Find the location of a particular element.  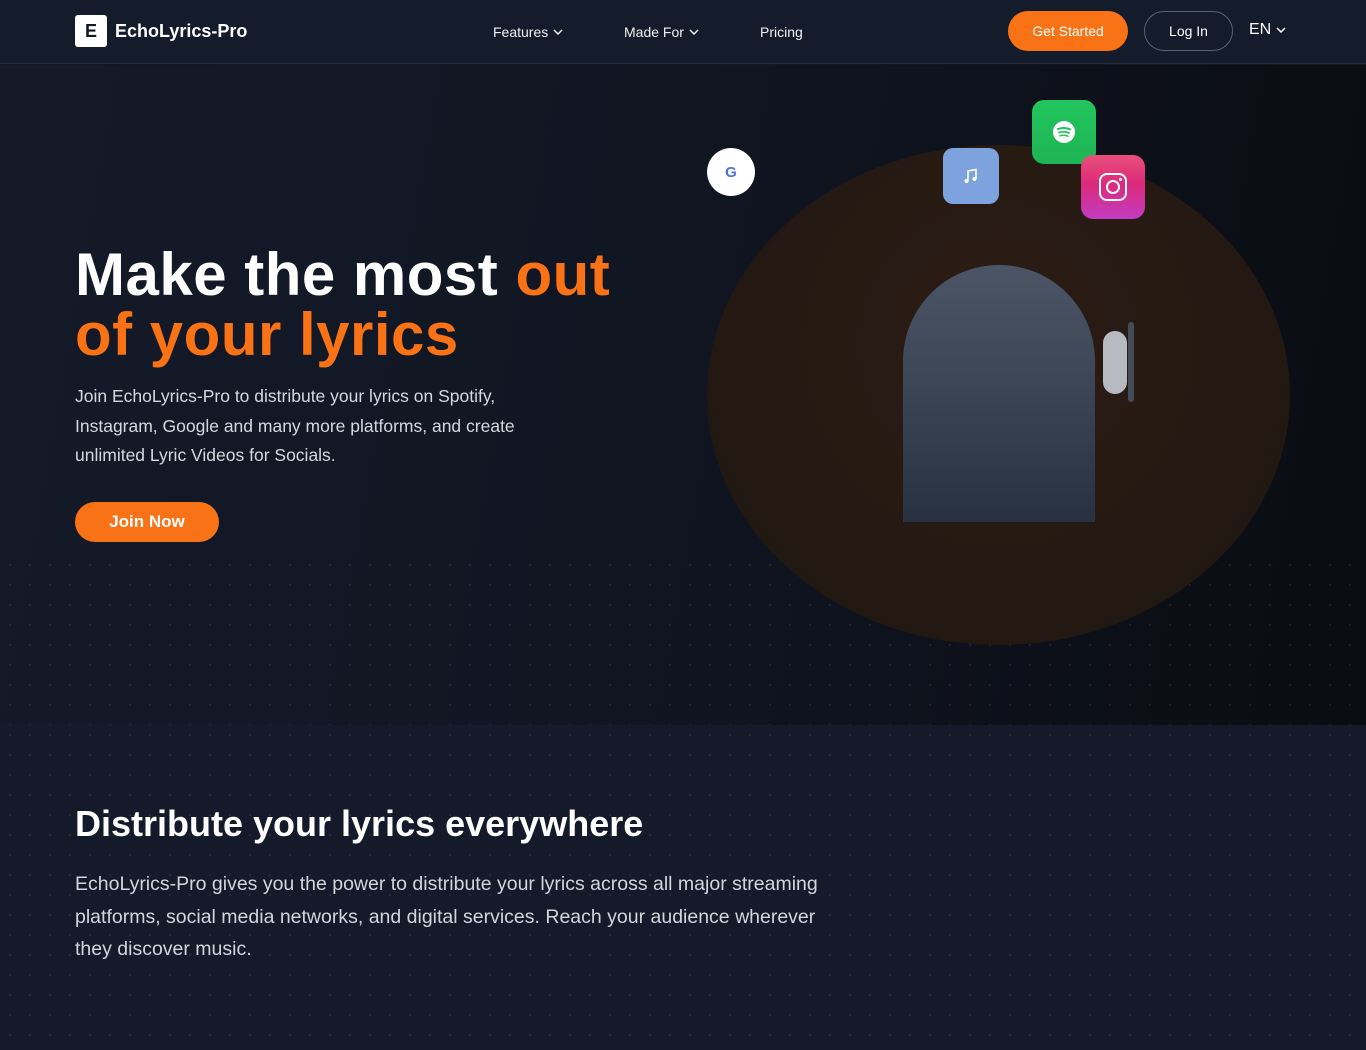

logo-mark: E is located at coordinates (91, 31).